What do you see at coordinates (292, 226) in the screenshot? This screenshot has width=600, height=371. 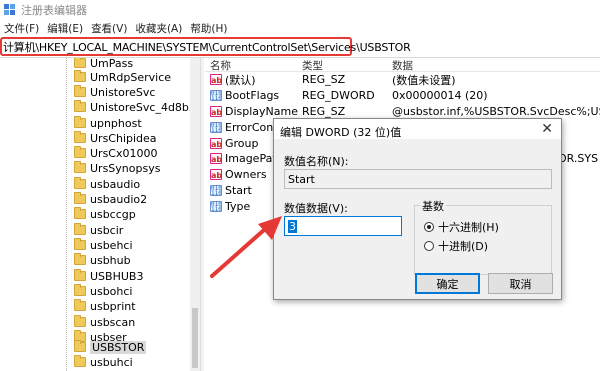 I see `value-data-text: 3` at bounding box center [292, 226].